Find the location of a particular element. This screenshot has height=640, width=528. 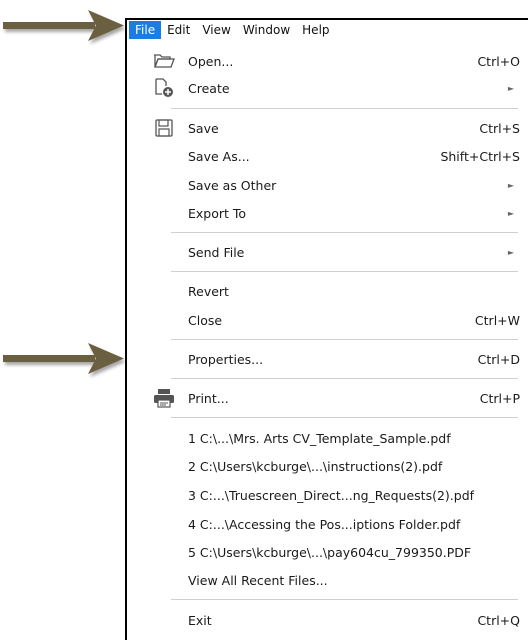

shortcut-label: Ctrl+Q is located at coordinates (498, 620).